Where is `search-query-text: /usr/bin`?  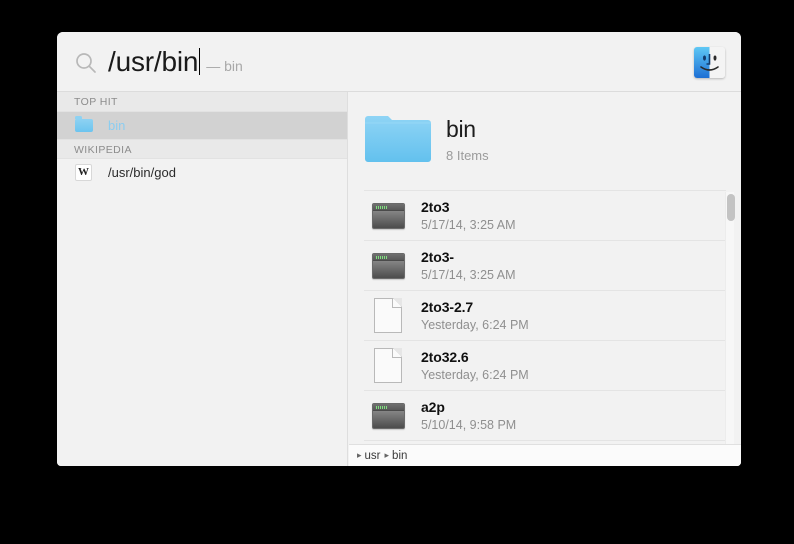
search-query-text: /usr/bin is located at coordinates (153, 61).